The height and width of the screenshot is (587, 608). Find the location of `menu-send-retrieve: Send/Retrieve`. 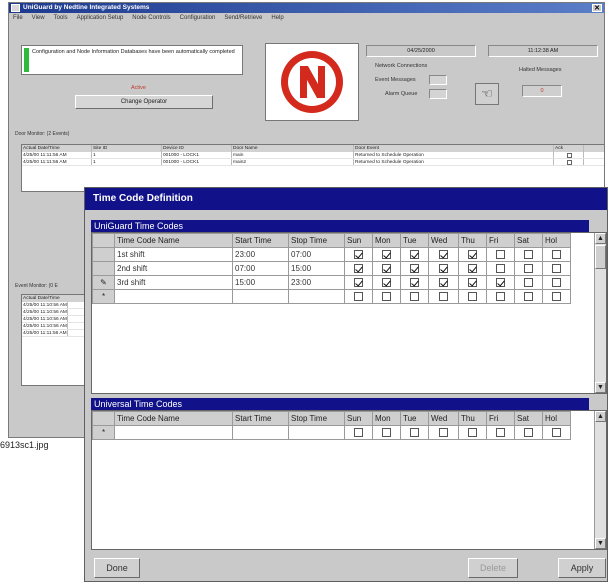

menu-send-retrieve: Send/Retrieve is located at coordinates (243, 18).